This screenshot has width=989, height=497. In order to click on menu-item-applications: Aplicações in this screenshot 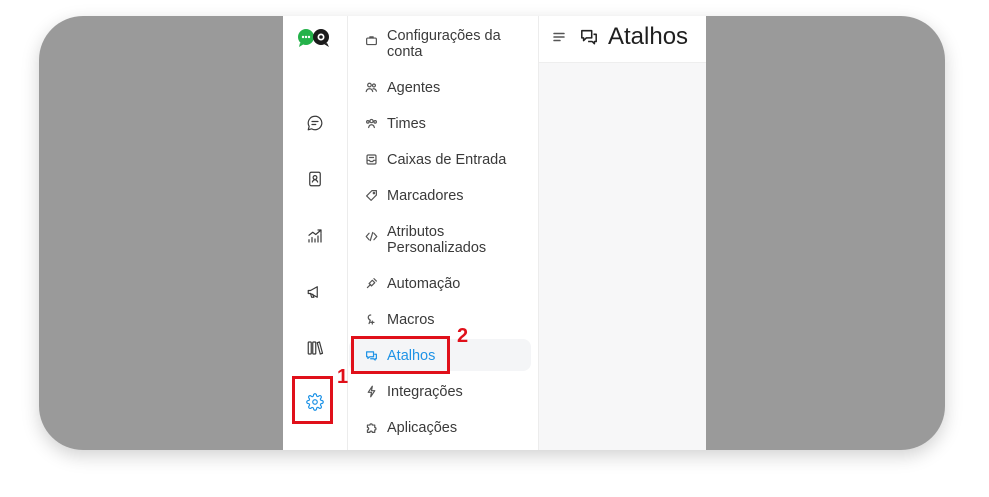, I will do `click(452, 428)`.